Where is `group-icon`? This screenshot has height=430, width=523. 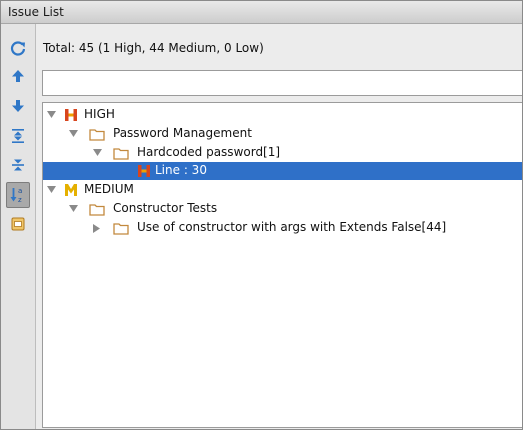
group-icon is located at coordinates (18, 224).